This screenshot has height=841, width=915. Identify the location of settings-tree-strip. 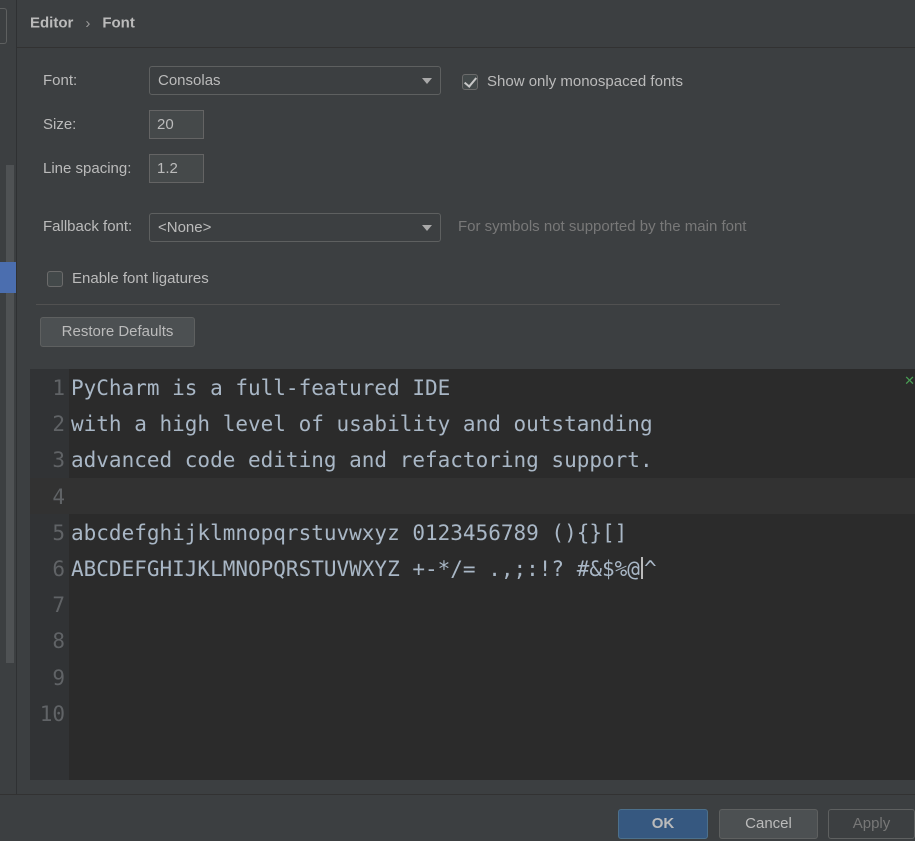
(8, 397).